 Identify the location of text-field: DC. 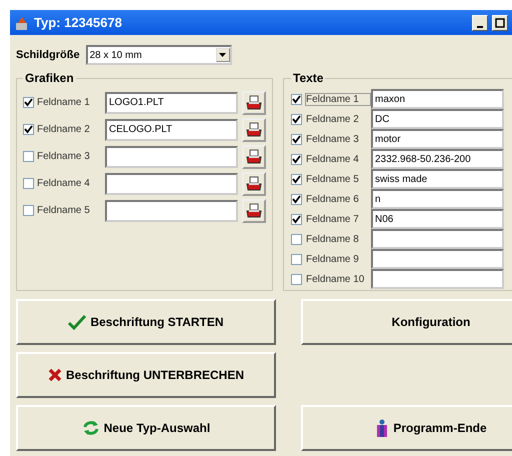
(437, 119).